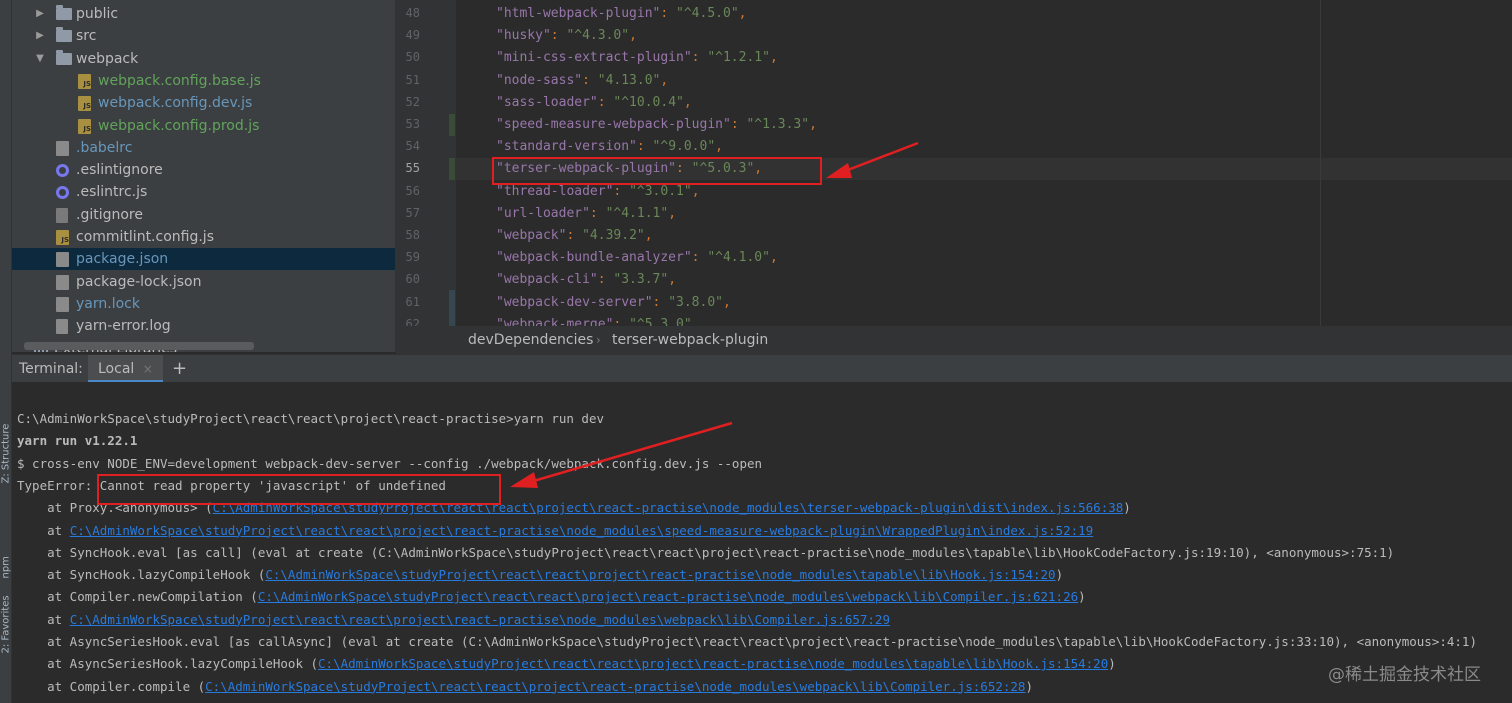 This screenshot has width=1512, height=703. What do you see at coordinates (1404, 675) in the screenshot?
I see `watermark: @稀土掘金技术社区` at bounding box center [1404, 675].